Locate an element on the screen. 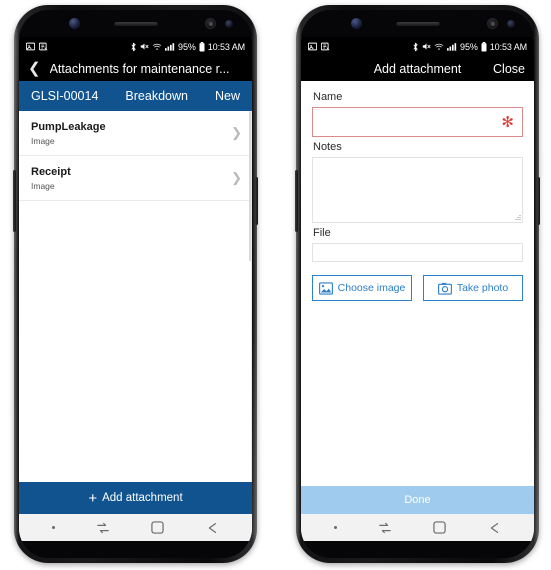  done-button: Done is located at coordinates (417, 500).